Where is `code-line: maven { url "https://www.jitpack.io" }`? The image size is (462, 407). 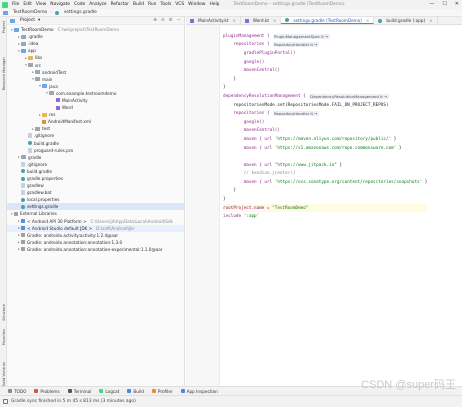 code-line: maven { url "https://www.jitpack.io" } is located at coordinates (325, 165).